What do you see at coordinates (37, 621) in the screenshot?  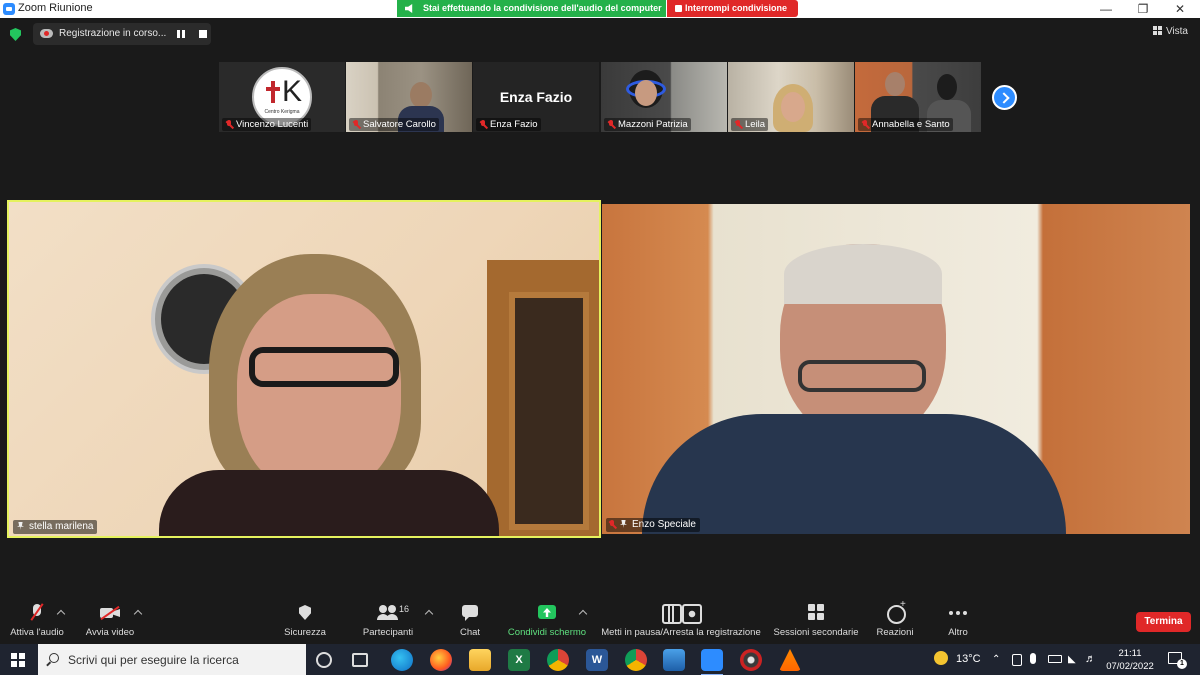 I see `unmute-button: Attiva l'audio` at bounding box center [37, 621].